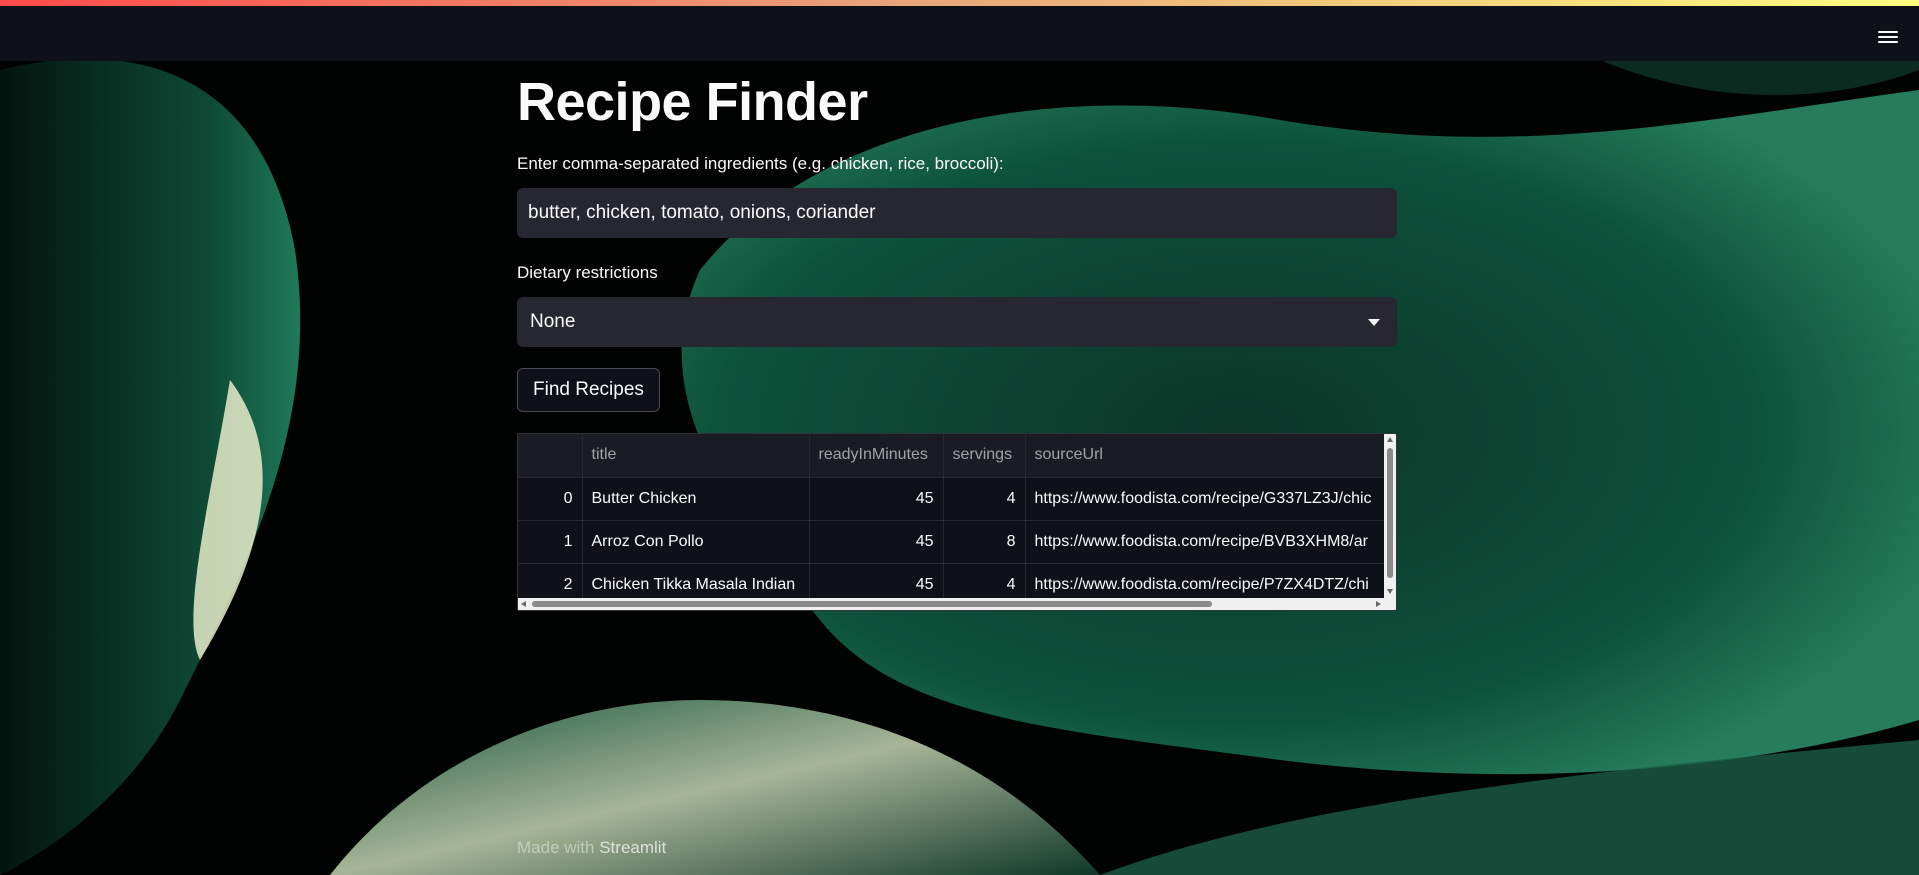 This screenshot has height=875, width=1919. What do you see at coordinates (553, 321) in the screenshot?
I see `select-value: None` at bounding box center [553, 321].